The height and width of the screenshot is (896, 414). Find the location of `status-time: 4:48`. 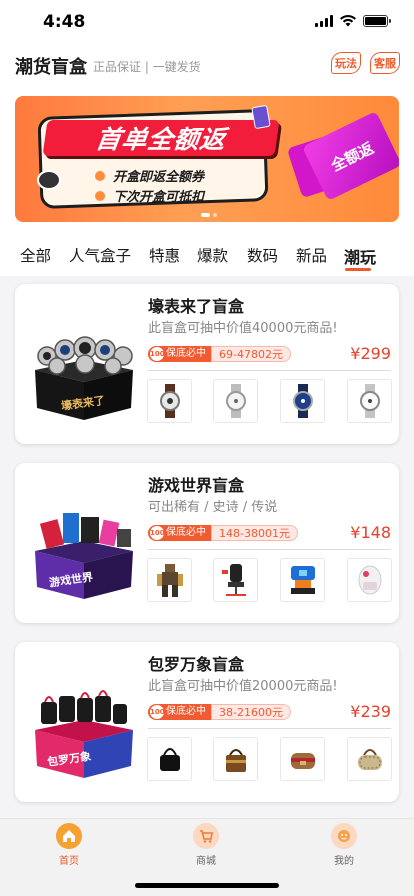

status-time: 4:48 is located at coordinates (64, 22).